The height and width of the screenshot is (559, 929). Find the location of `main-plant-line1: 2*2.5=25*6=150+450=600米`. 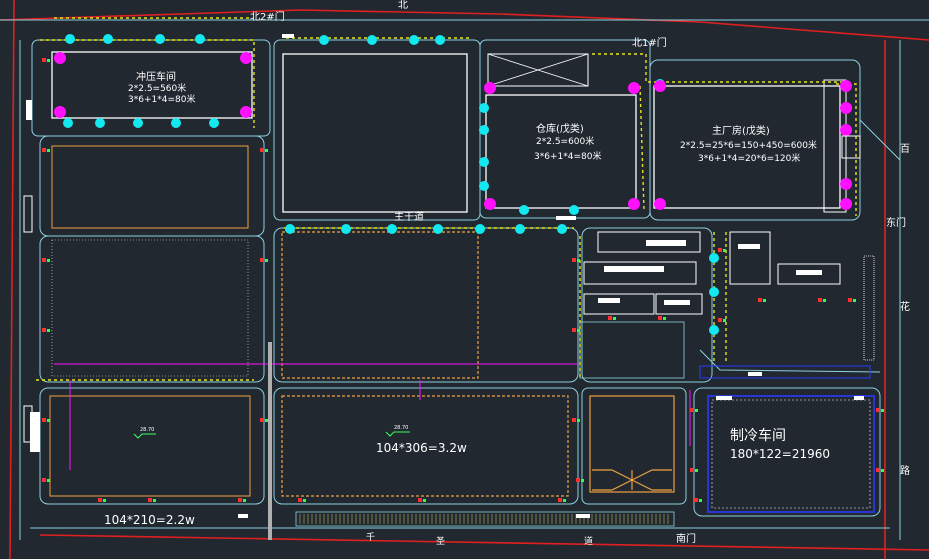

main-plant-line1: 2*2.5=25*6=150+450=600米 is located at coordinates (748, 145).